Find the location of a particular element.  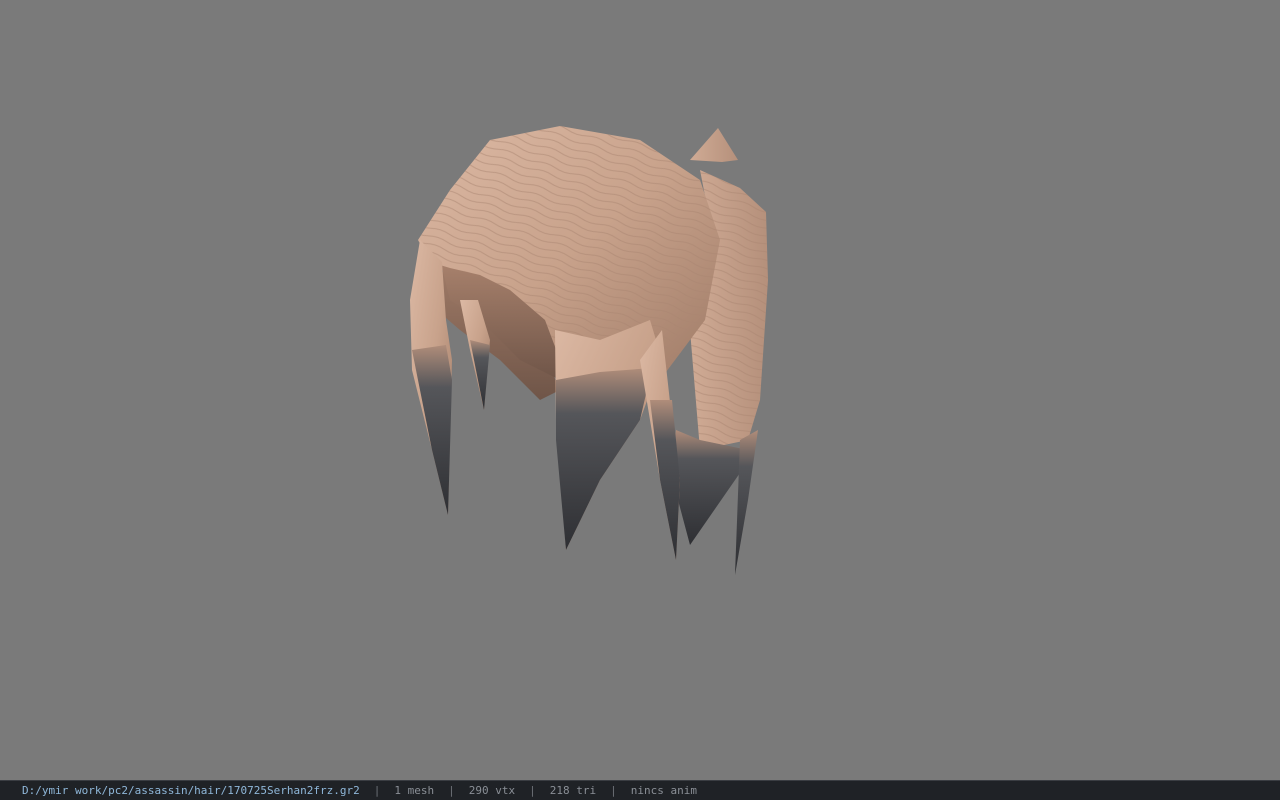

triangle-count: 218 tri is located at coordinates (573, 790).